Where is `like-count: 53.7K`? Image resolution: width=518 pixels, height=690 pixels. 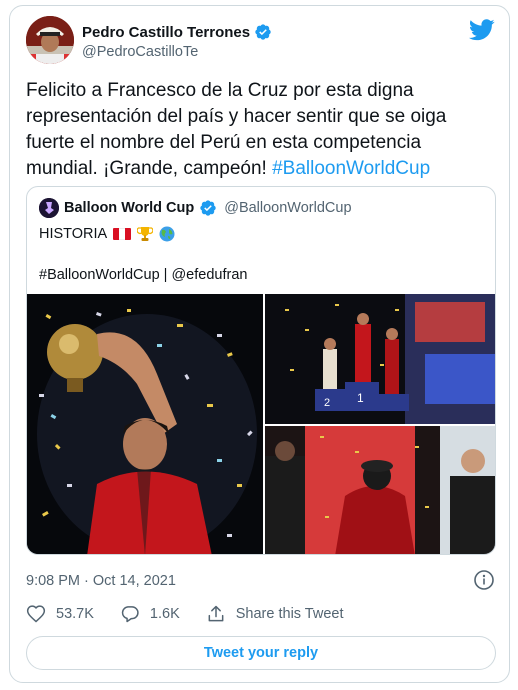
like-count: 53.7K is located at coordinates (75, 614).